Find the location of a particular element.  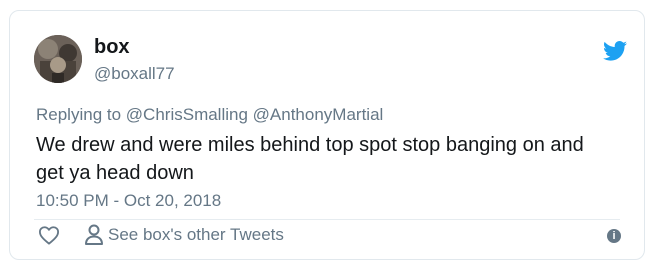

author-handle: @boxall77 is located at coordinates (134, 74).